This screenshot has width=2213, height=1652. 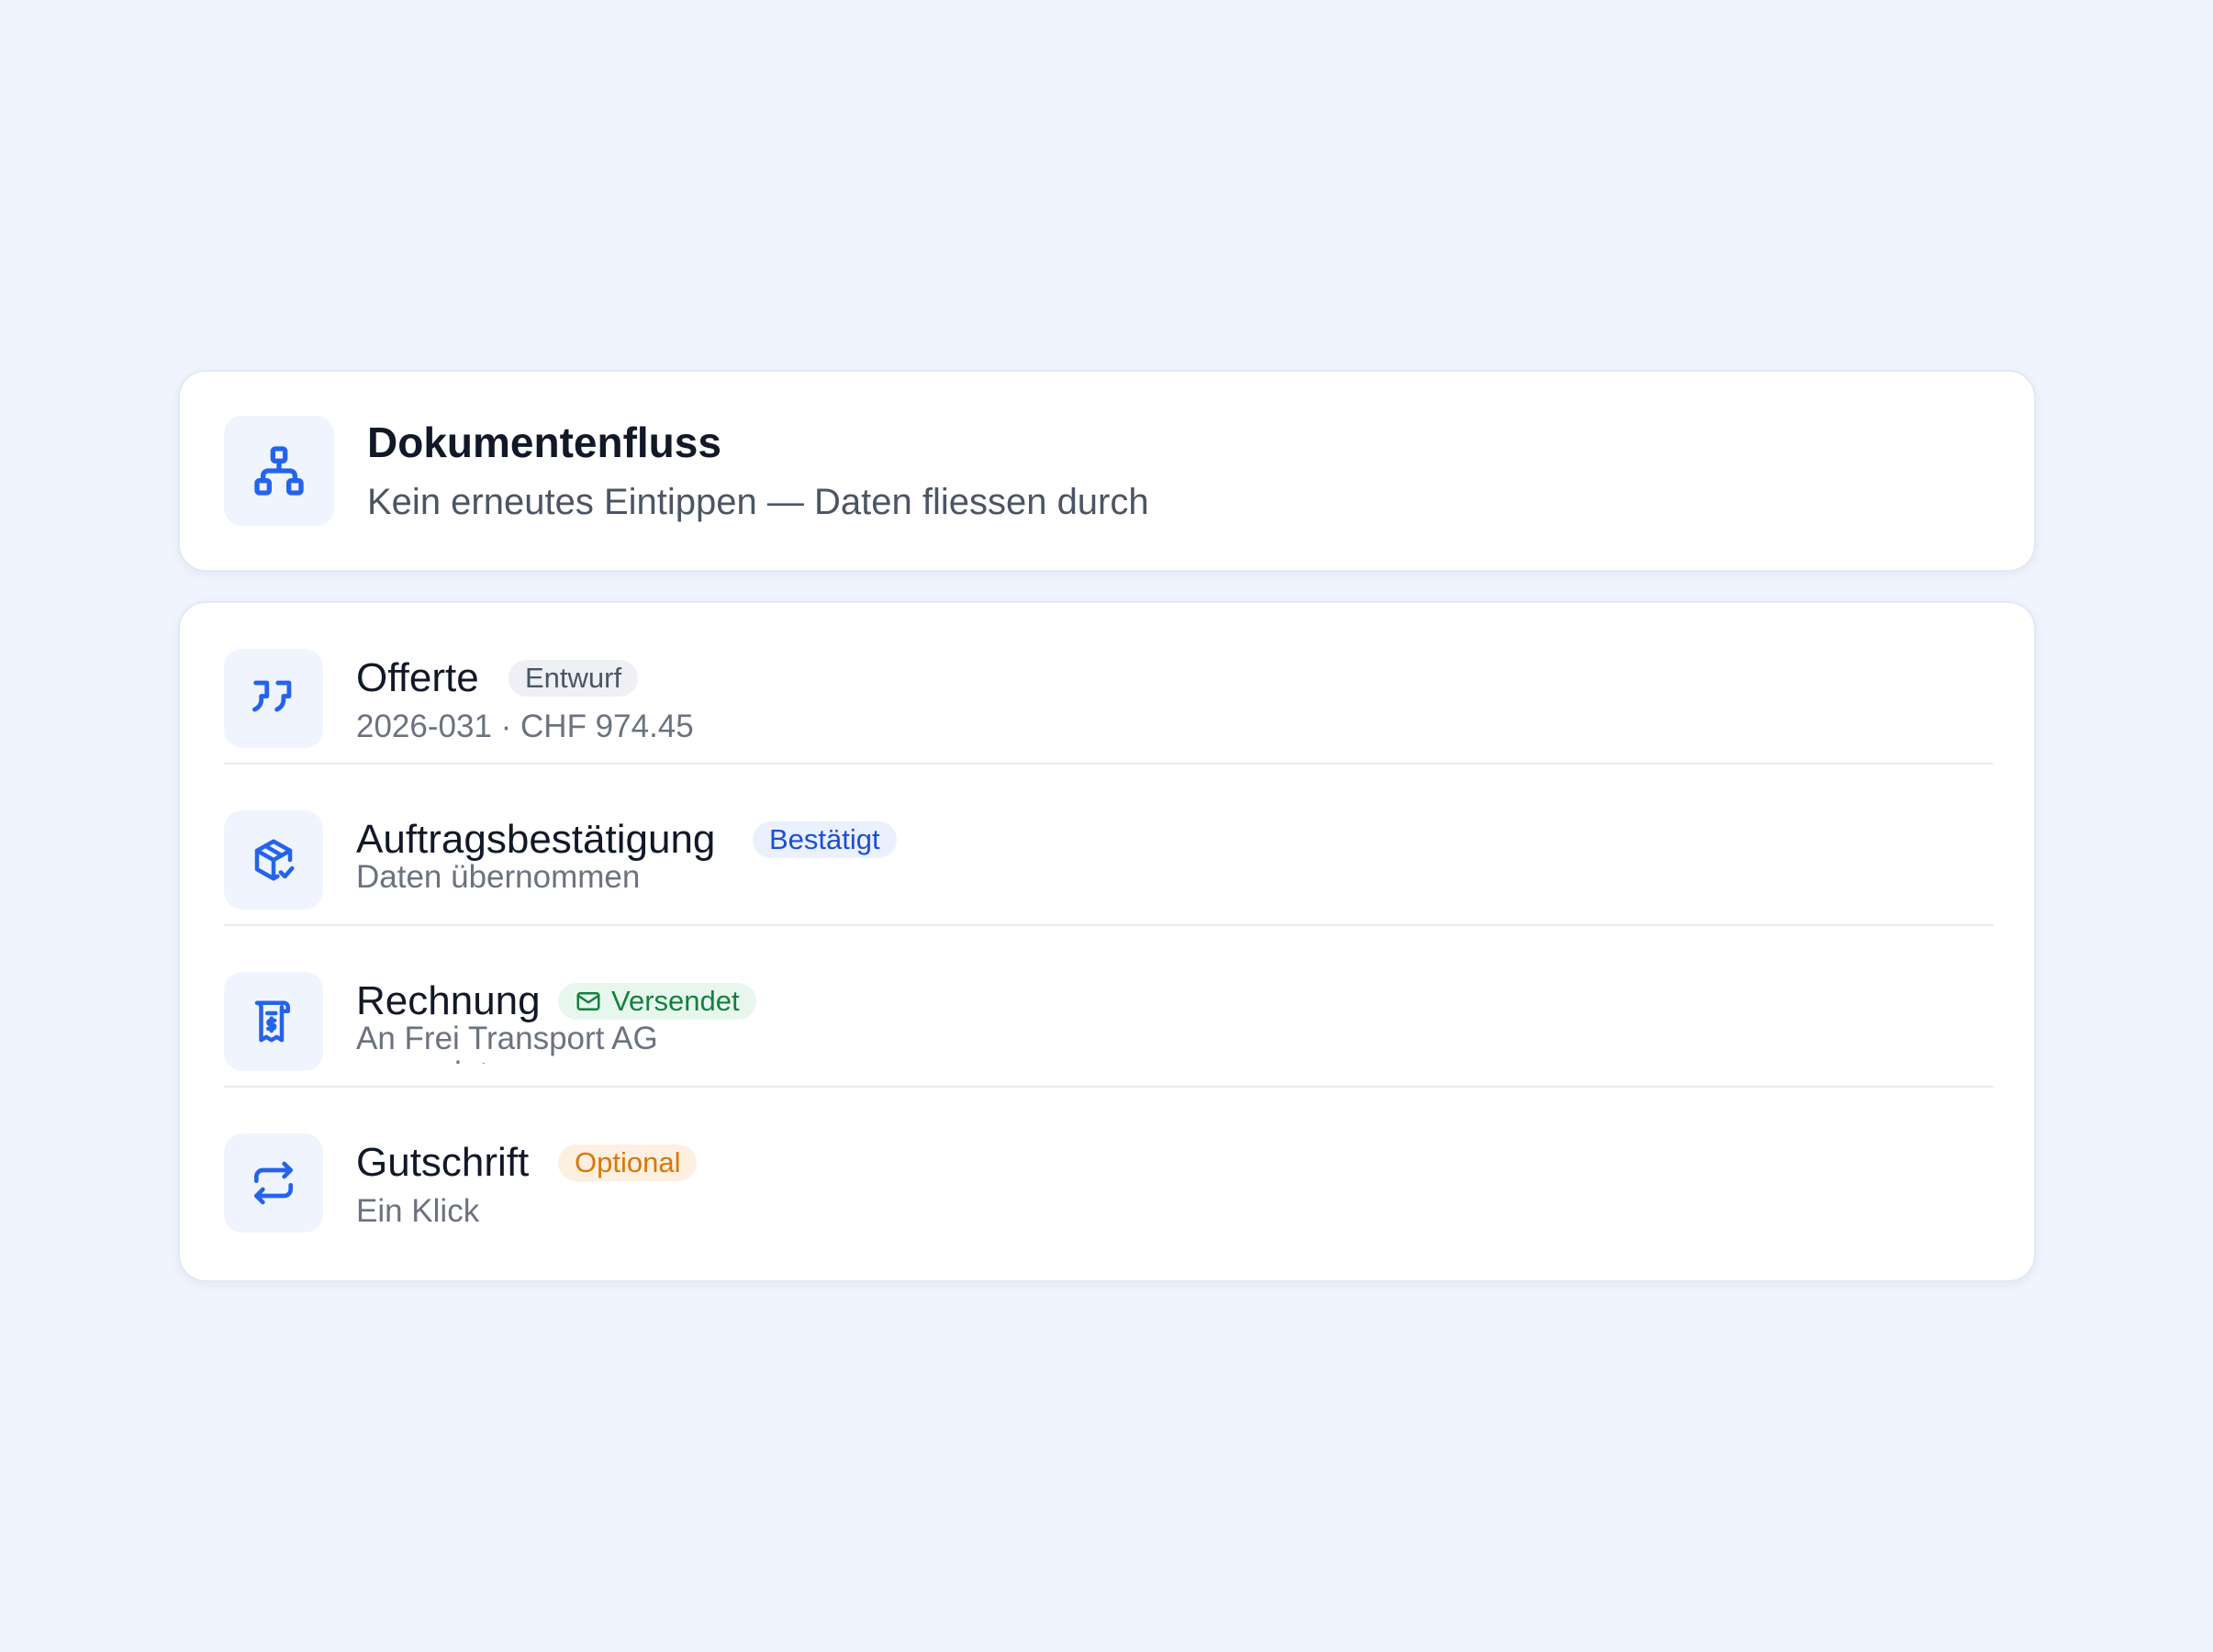 I want to click on status-badge-label: Versendet, so click(x=675, y=1001).